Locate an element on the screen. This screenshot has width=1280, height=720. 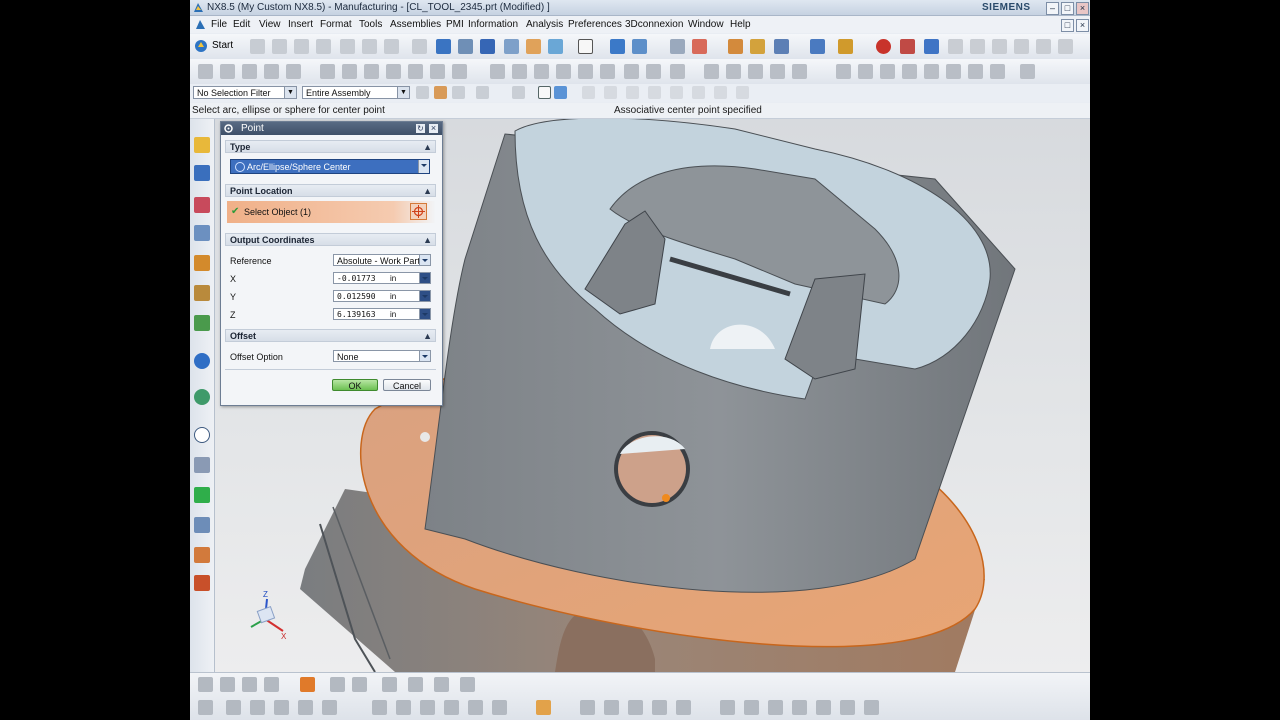
minimize-button: – is located at coordinates (1052, 8).